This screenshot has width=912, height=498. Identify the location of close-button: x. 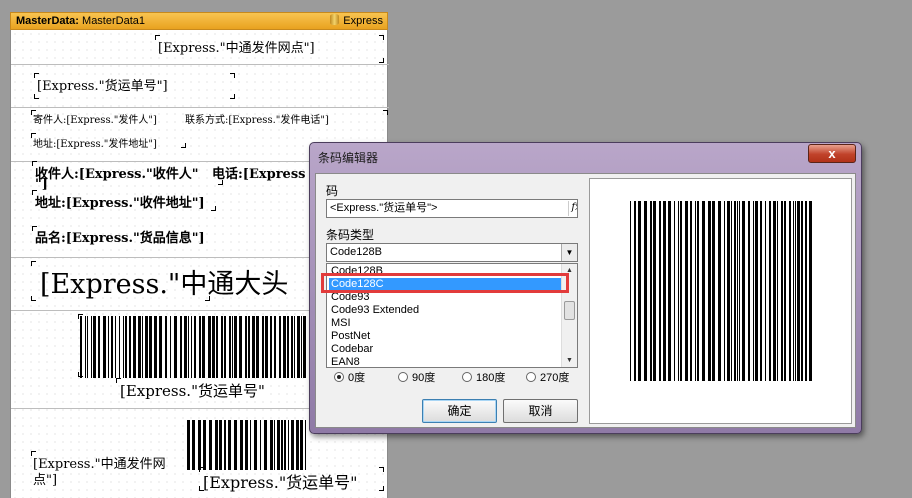
(832, 153).